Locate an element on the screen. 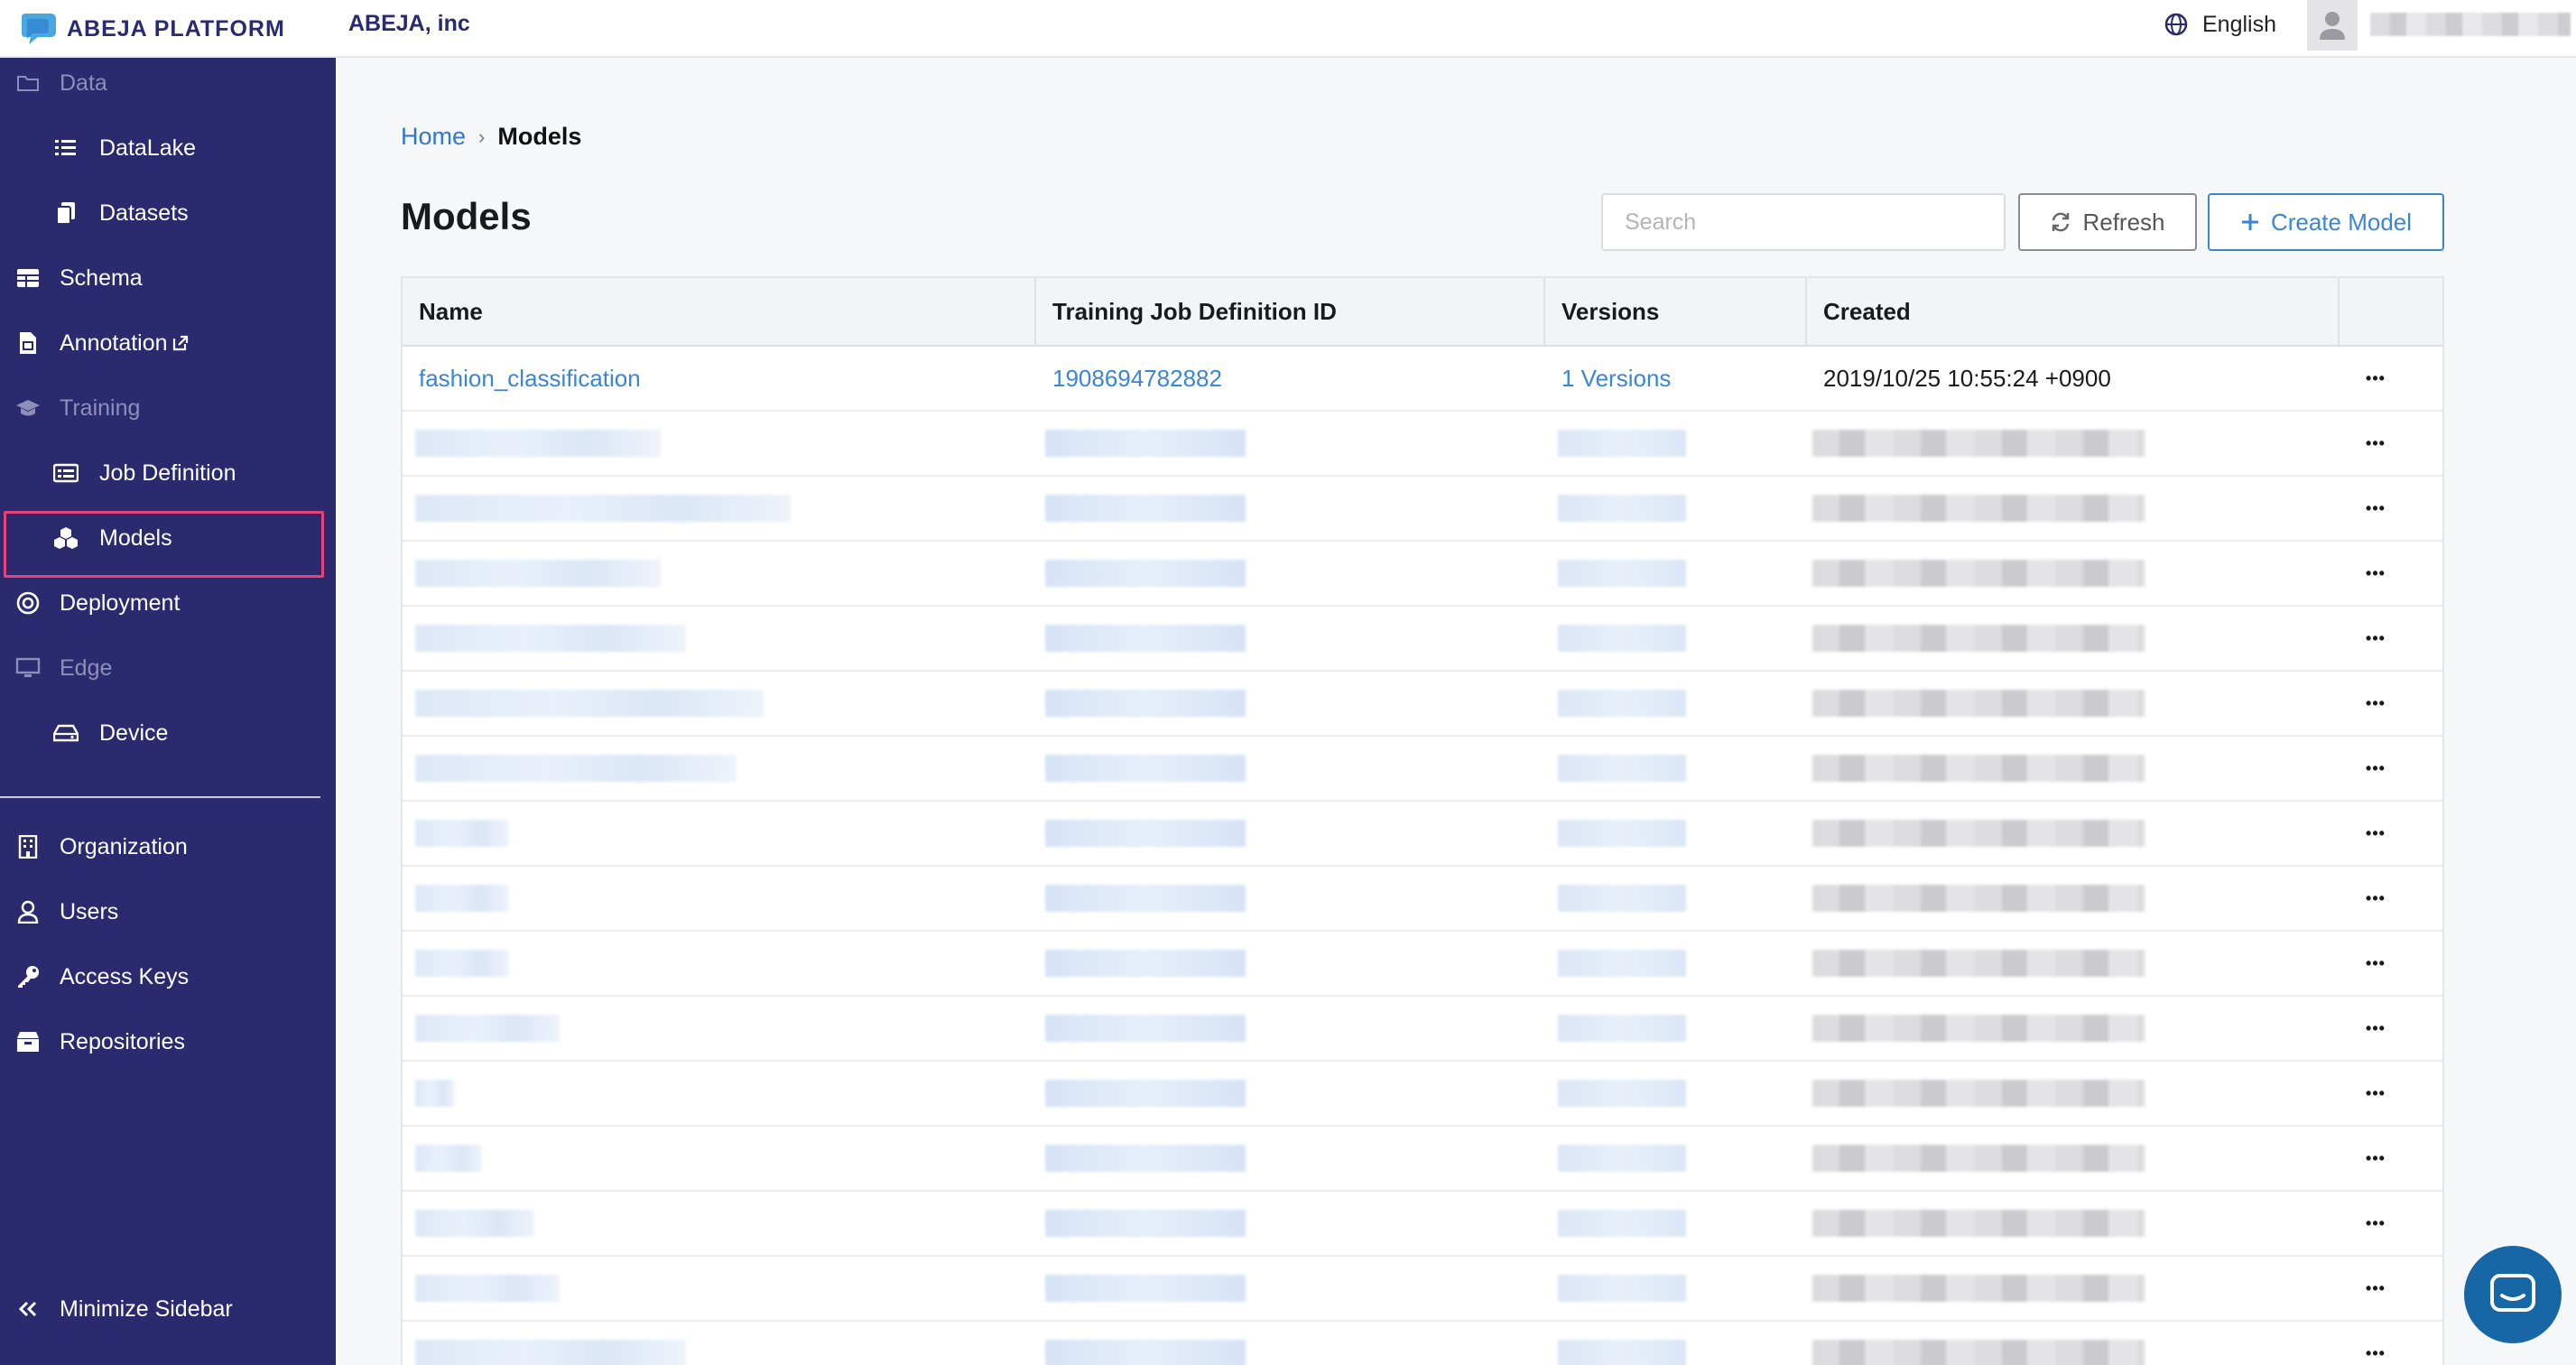 The width and height of the screenshot is (2576, 1365). sidebar-item-users: Users is located at coordinates (168, 912).